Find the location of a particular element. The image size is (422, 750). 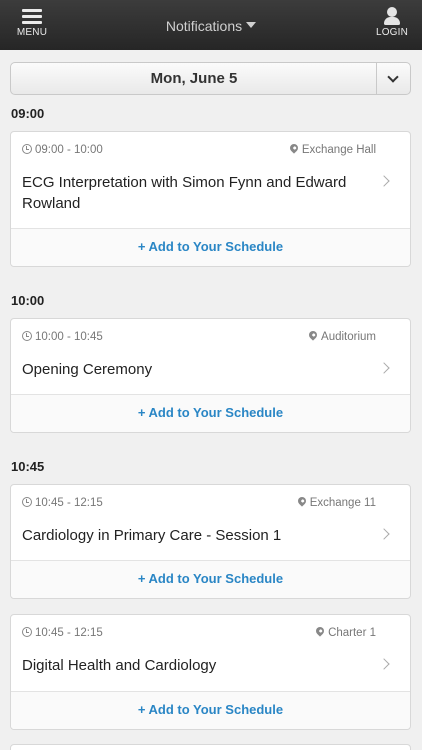

chevron-down-icon is located at coordinates (393, 77).